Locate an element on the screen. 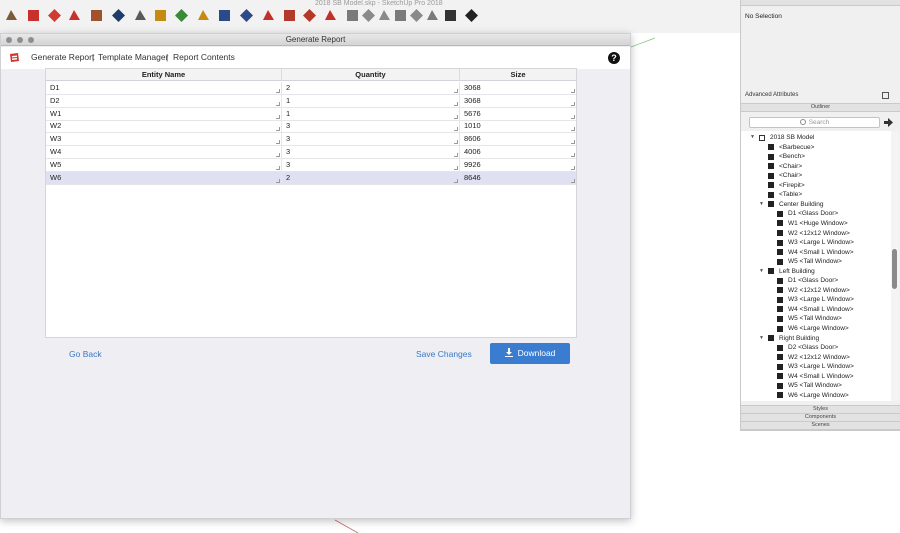  pan-tool-icon is located at coordinates (181, 15).